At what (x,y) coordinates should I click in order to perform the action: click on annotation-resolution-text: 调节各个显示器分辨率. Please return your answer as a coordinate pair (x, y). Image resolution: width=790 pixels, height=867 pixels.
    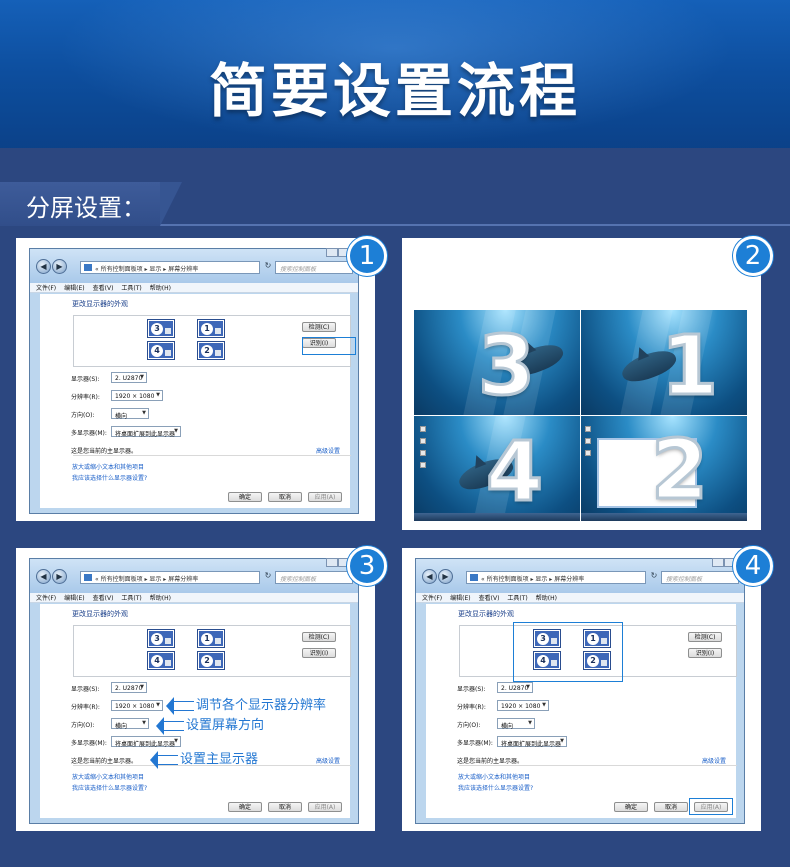
    Looking at the image, I should click on (261, 705).